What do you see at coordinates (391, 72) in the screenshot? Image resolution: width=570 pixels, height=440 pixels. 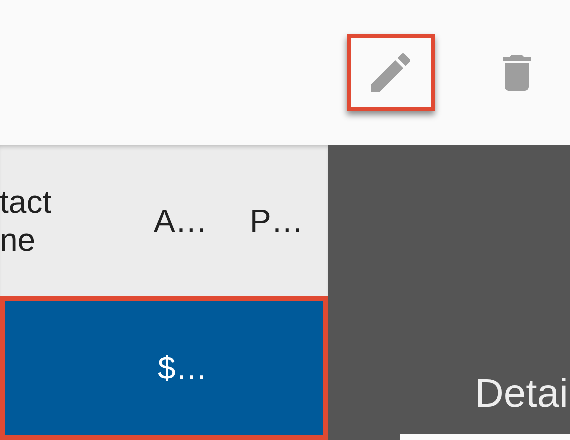 I see `edit-button` at bounding box center [391, 72].